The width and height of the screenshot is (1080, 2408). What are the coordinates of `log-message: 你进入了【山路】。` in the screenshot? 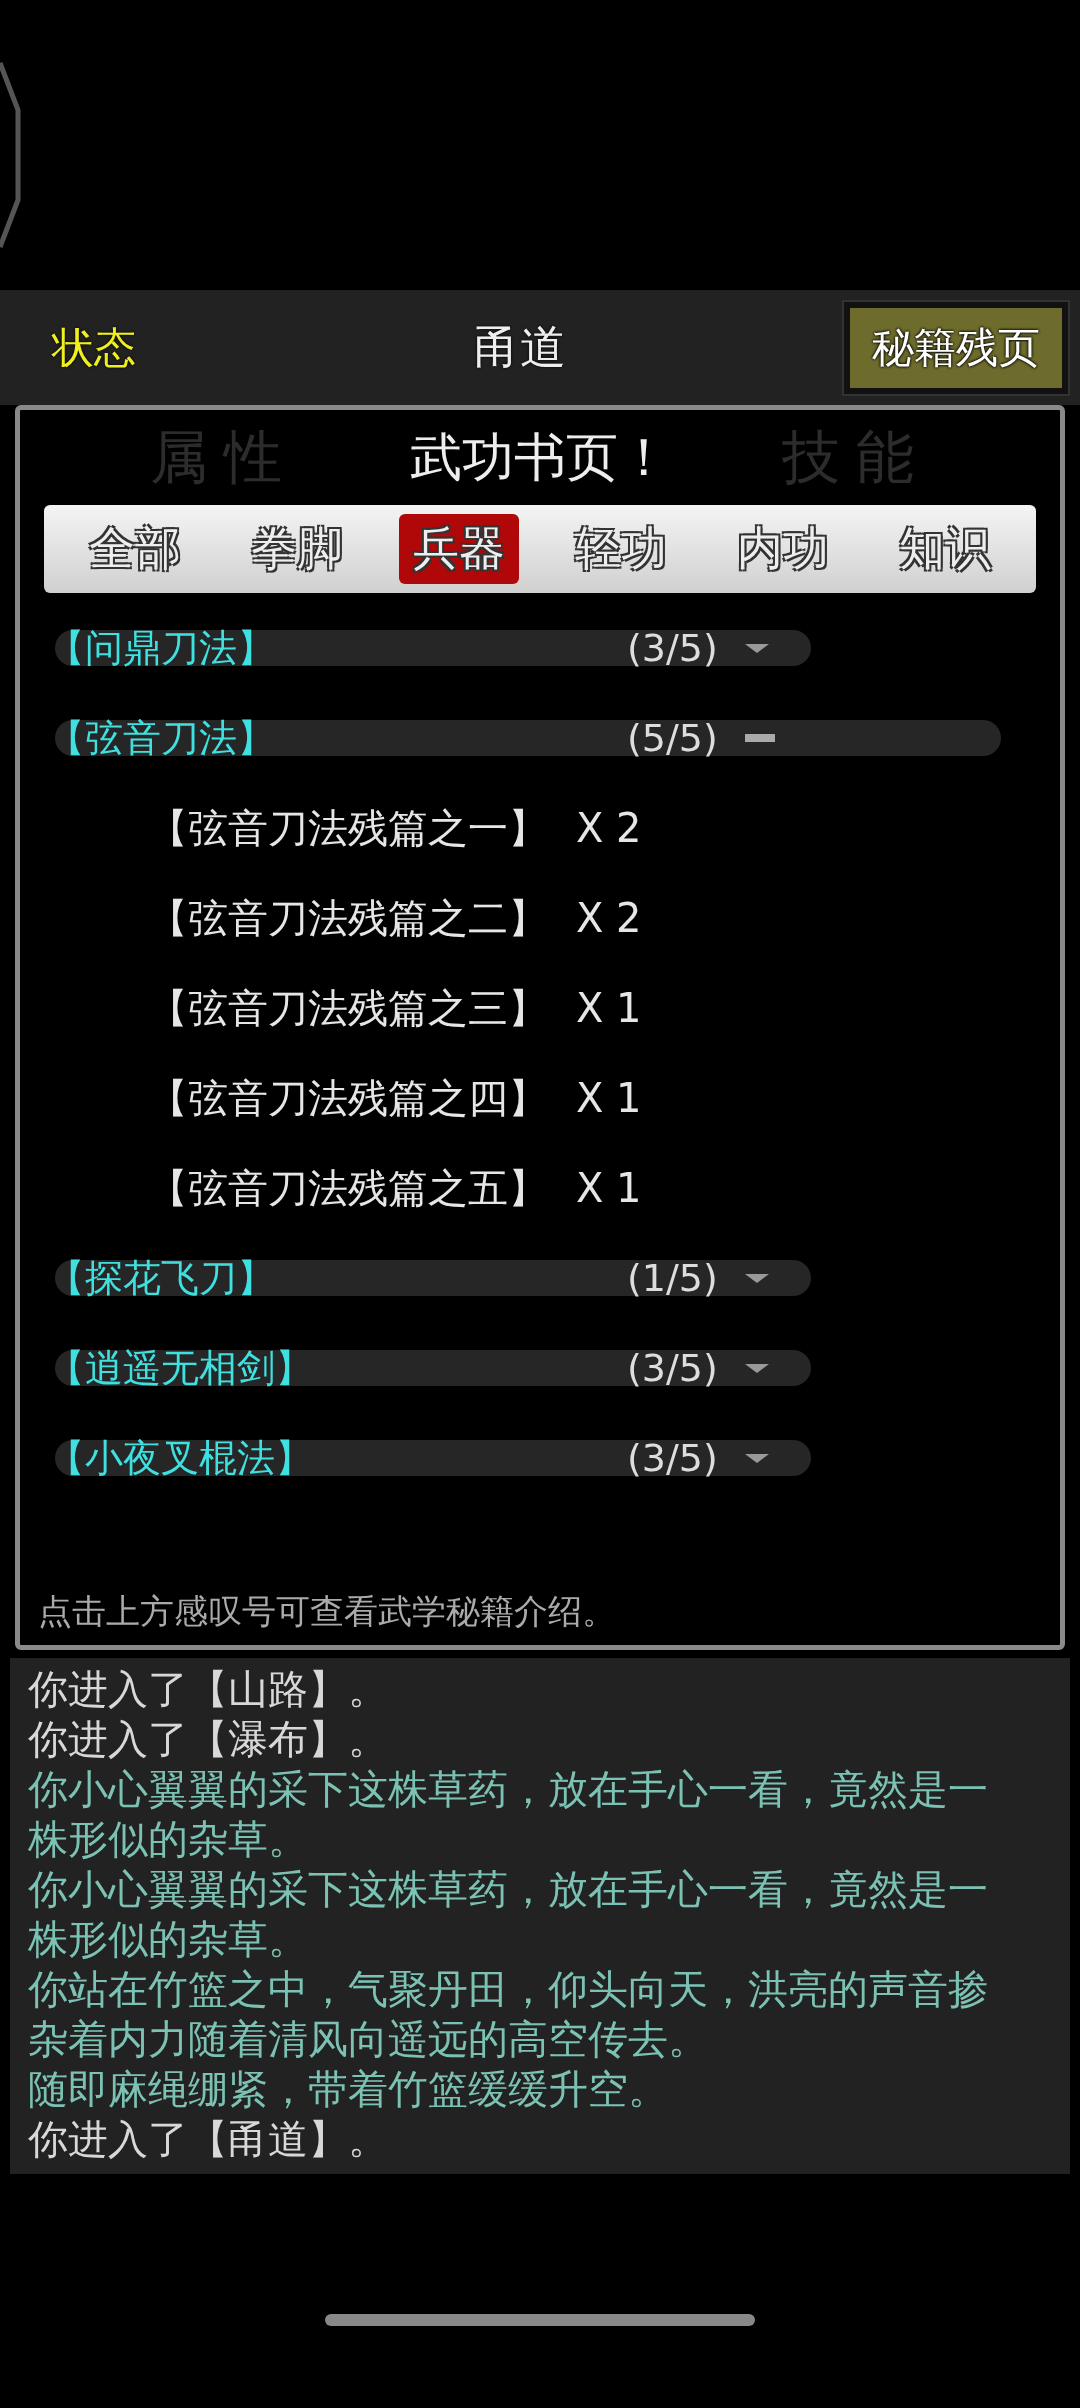 It's located at (208, 1689).